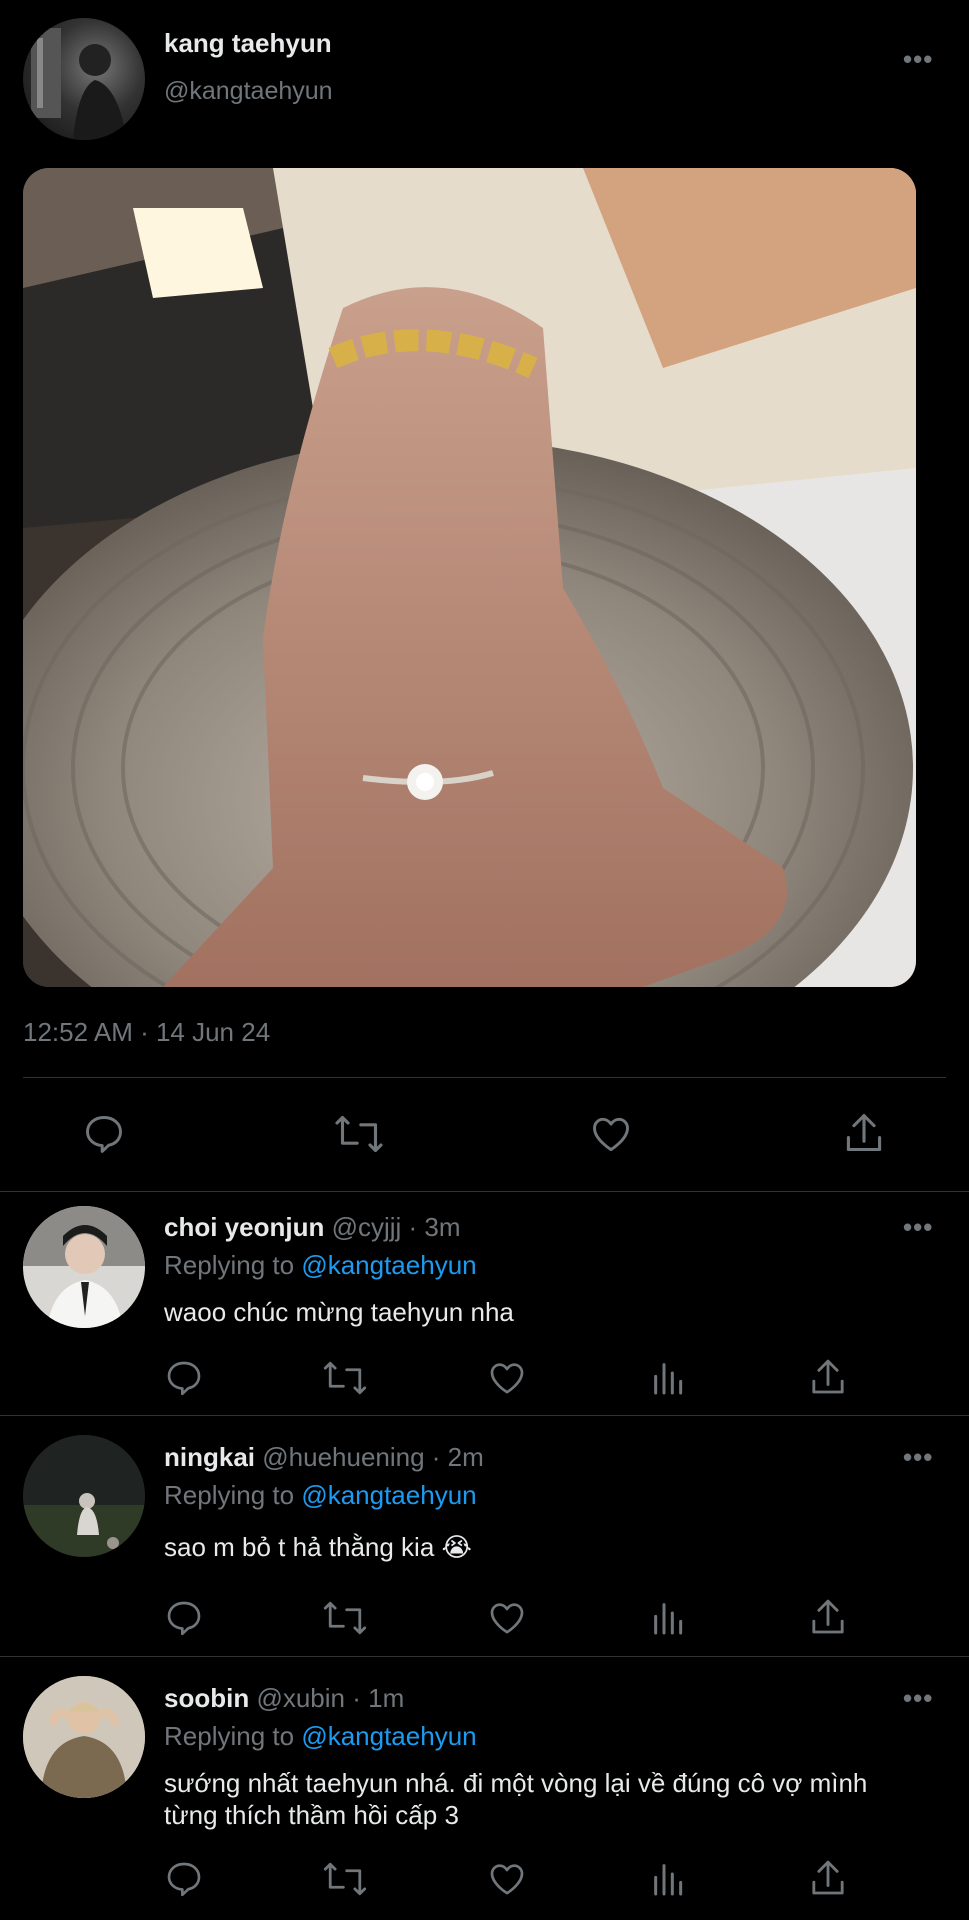 This screenshot has width=969, height=1920. Describe the element at coordinates (339, 1312) in the screenshot. I see `reply-text: waoo chúc mừng taehyun nha` at that location.